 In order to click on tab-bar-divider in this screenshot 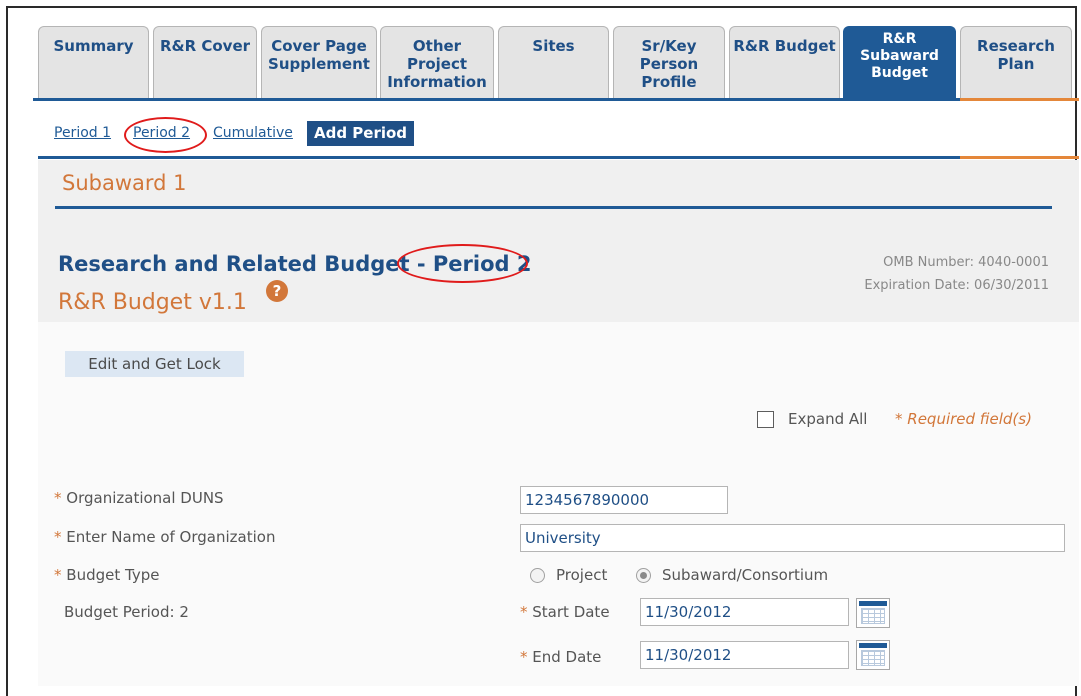, I will do `click(556, 99)`.